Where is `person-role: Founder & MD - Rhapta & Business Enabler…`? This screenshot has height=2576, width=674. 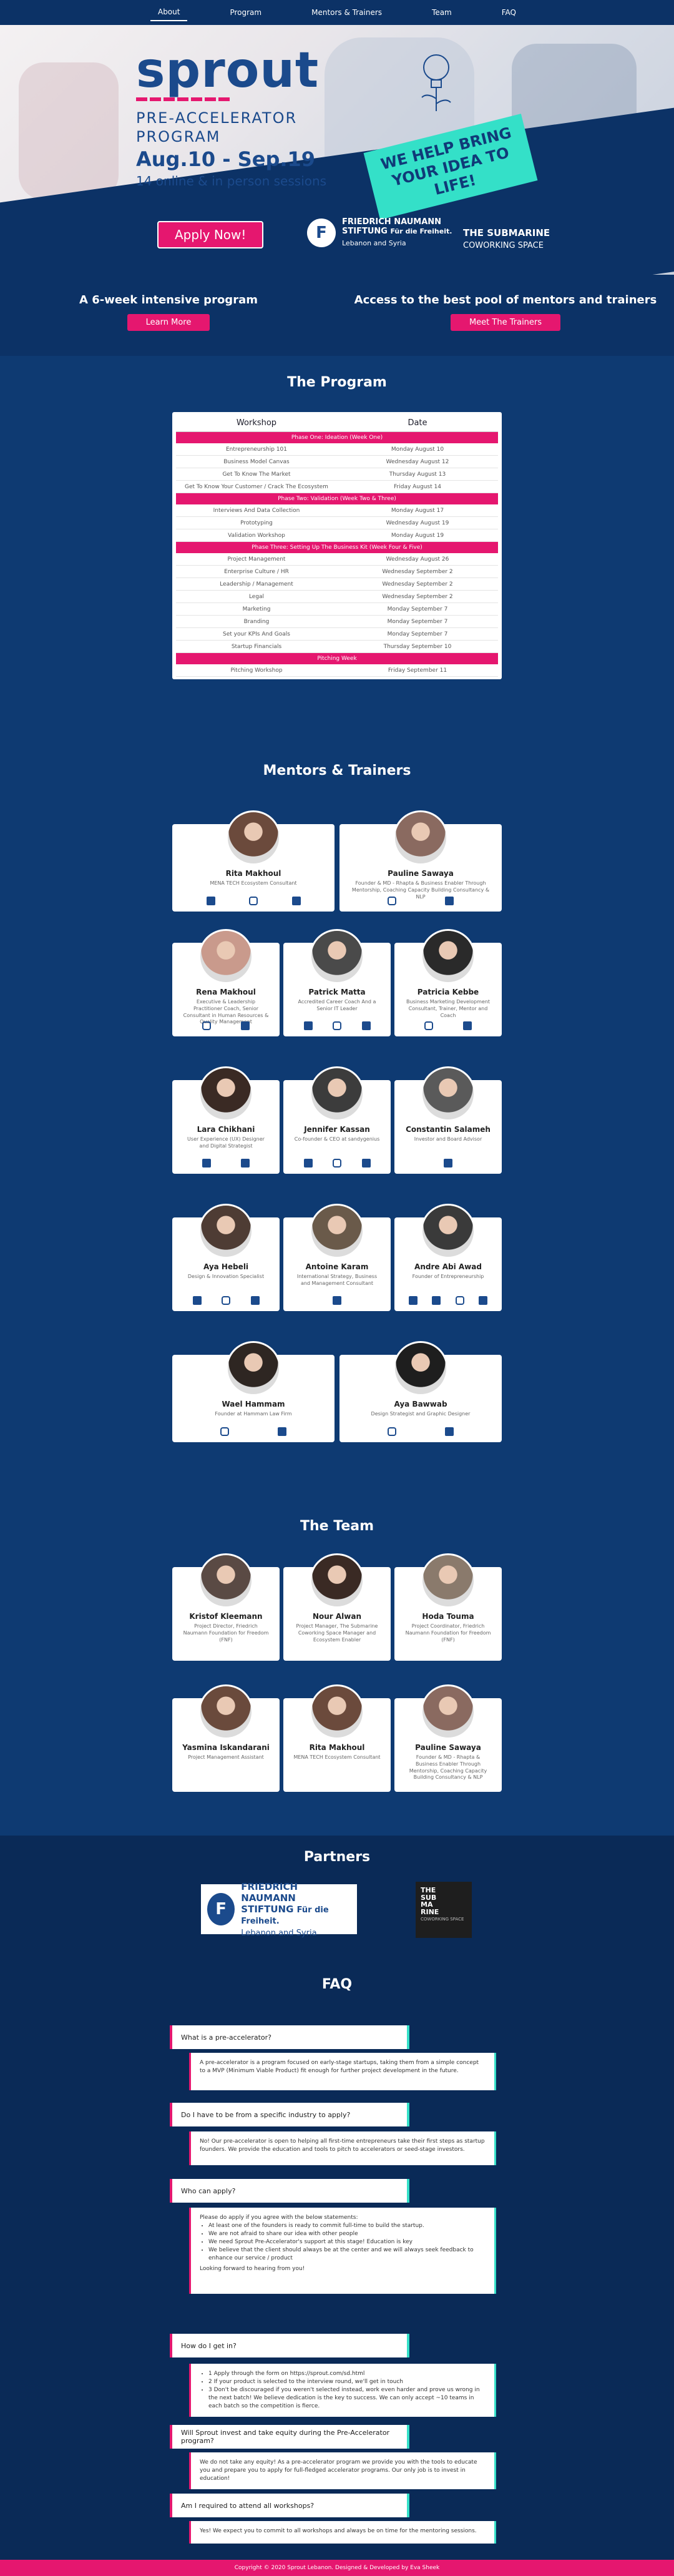 person-role: Founder & MD - Rhapta & Business Enabler… is located at coordinates (448, 1767).